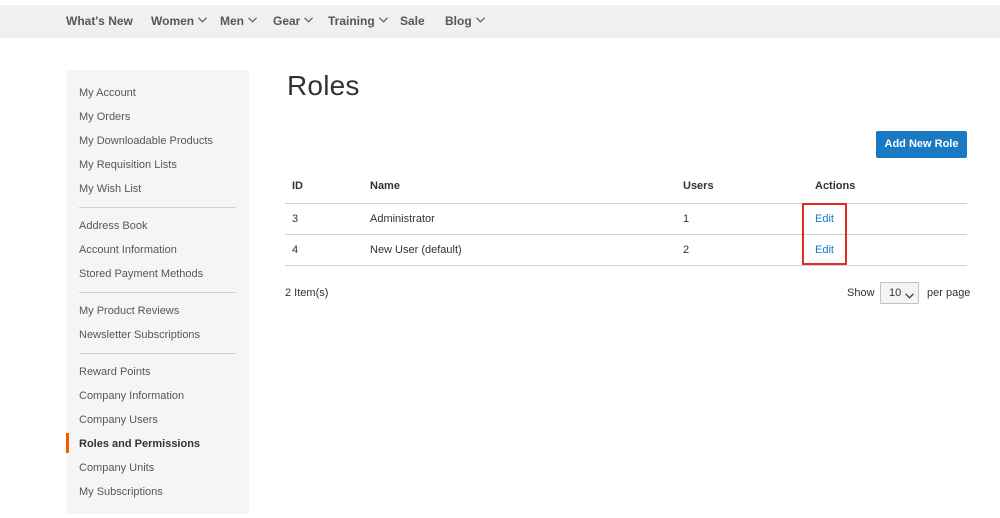 This screenshot has height=518, width=1000. I want to click on per-page-select: 10, so click(899, 293).